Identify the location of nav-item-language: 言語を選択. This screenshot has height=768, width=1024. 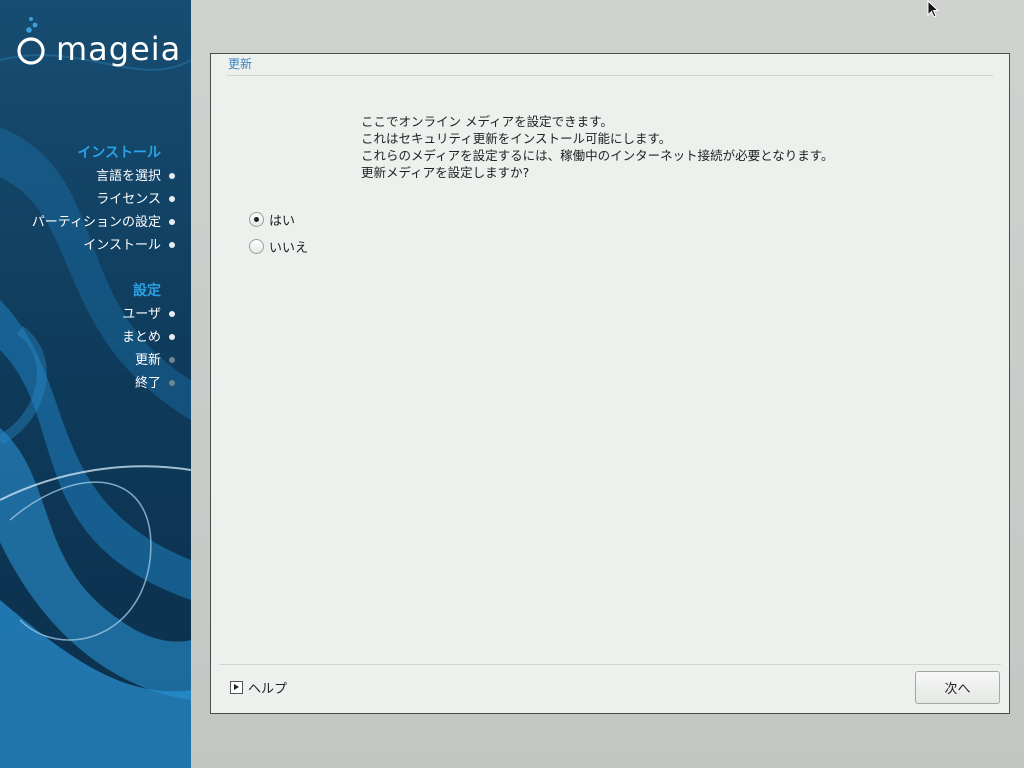
(103, 176).